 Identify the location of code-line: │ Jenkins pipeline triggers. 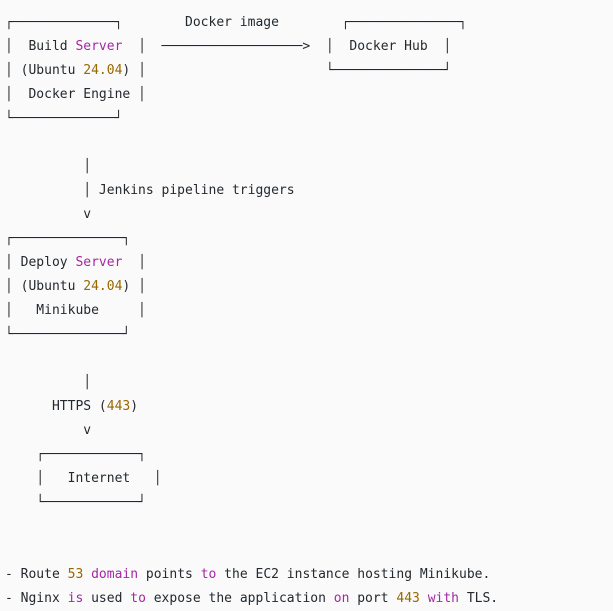
(251, 191).